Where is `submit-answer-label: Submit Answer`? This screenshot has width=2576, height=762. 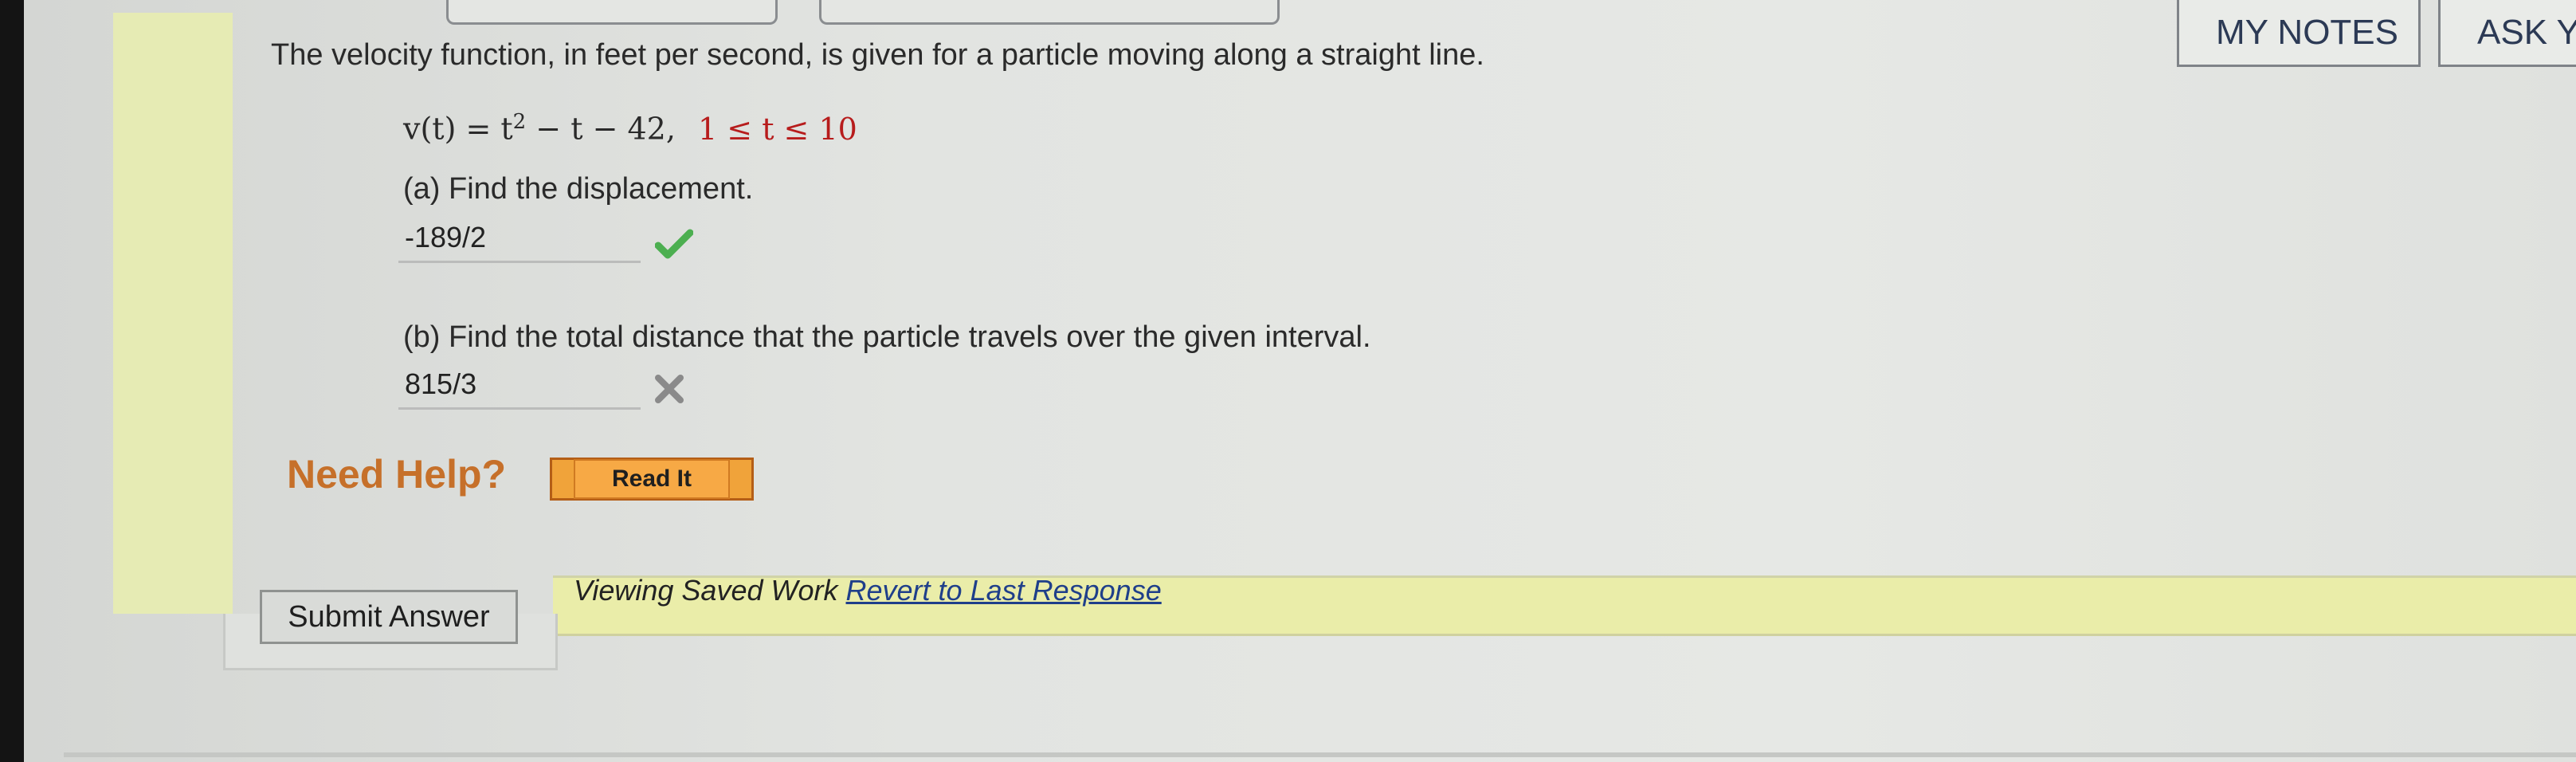
submit-answer-label: Submit Answer is located at coordinates (389, 616).